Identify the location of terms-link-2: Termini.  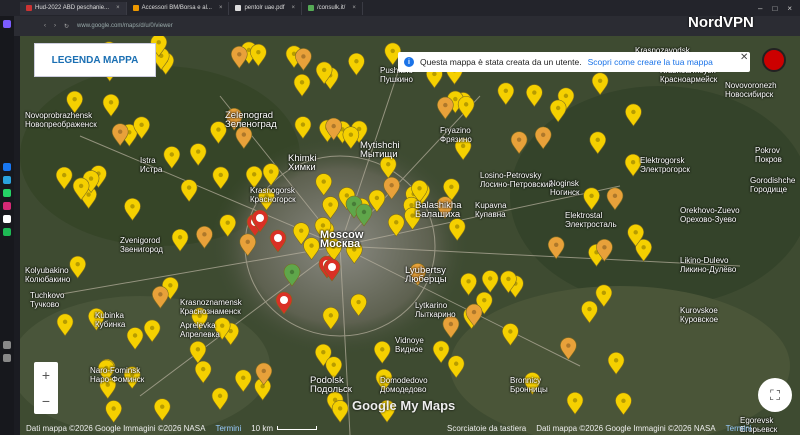
(739, 428).